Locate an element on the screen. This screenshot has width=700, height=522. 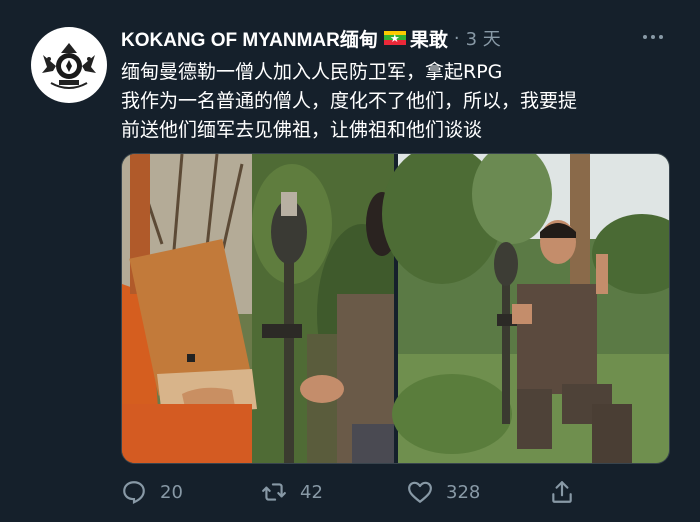
author-display-name-suffix: 果敢 is located at coordinates (429, 38).